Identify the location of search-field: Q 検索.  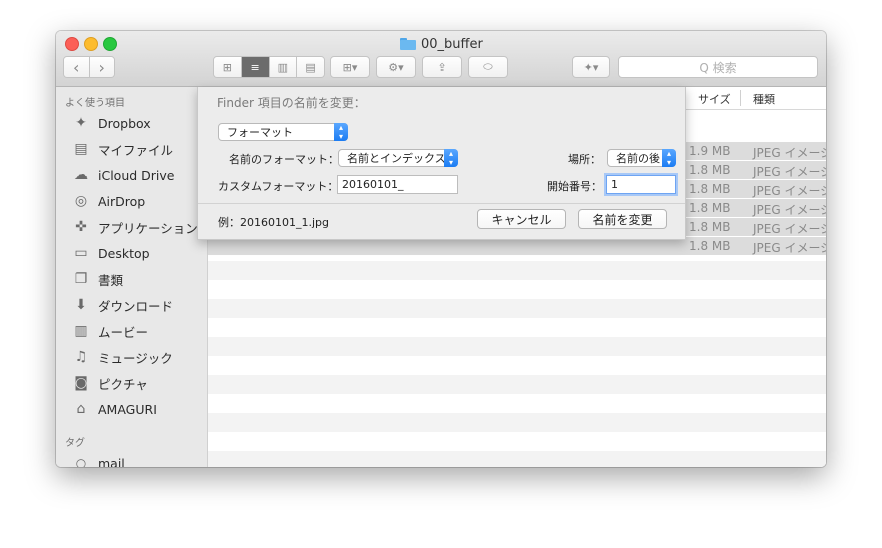
(718, 67).